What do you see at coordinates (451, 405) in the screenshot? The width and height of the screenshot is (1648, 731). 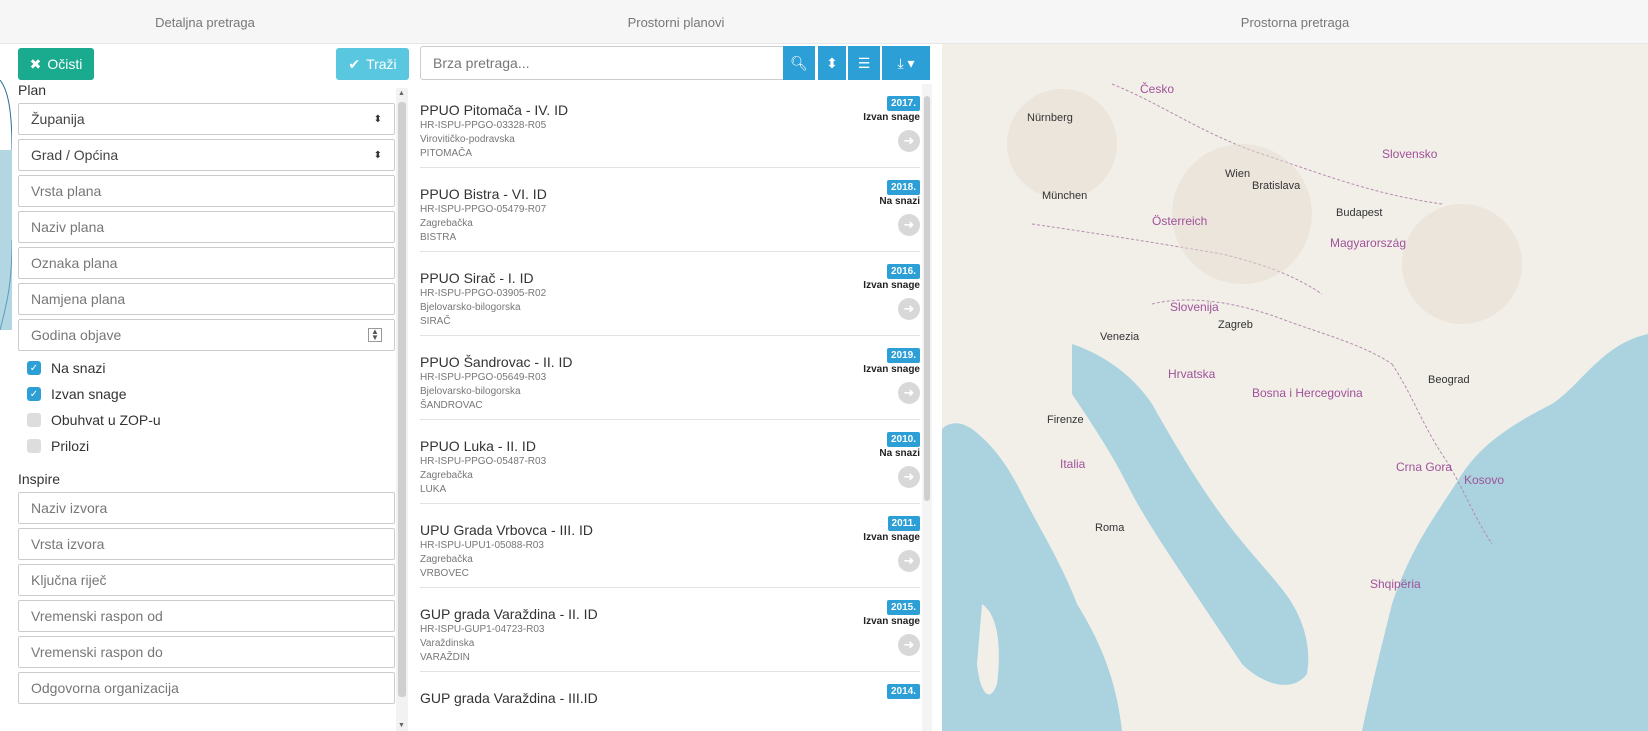 I see `result-place: ŠANDROVAC` at bounding box center [451, 405].